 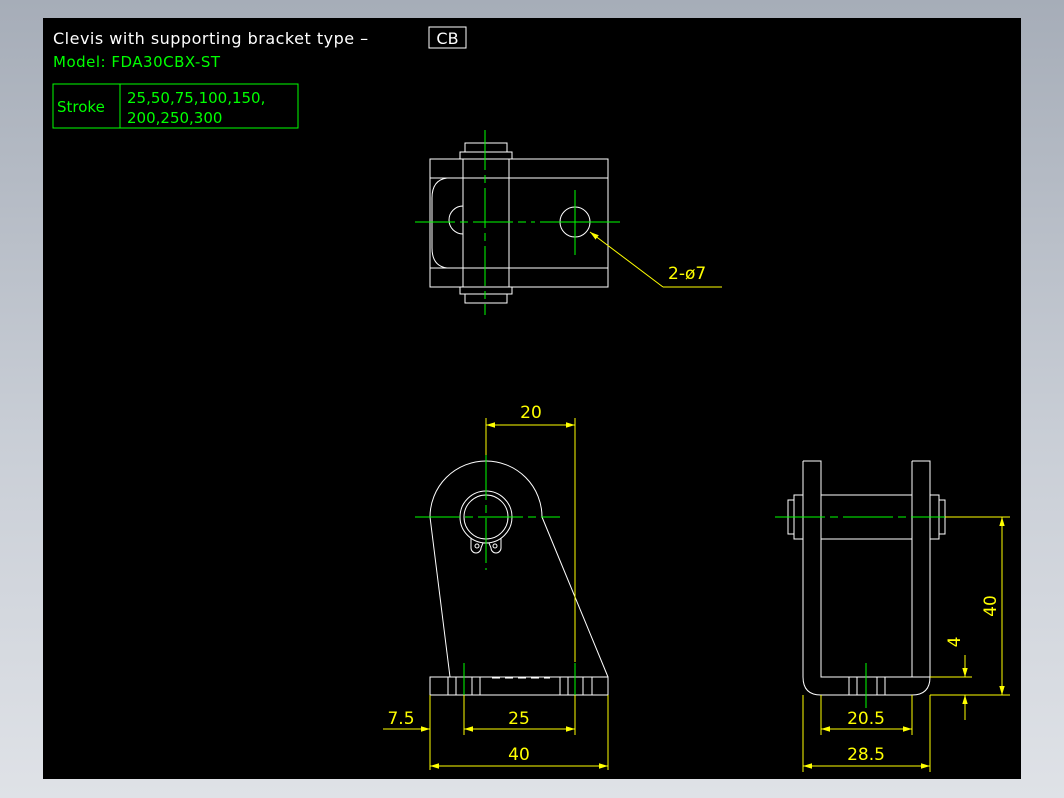 What do you see at coordinates (447, 38) in the screenshot?
I see `type-code: CB` at bounding box center [447, 38].